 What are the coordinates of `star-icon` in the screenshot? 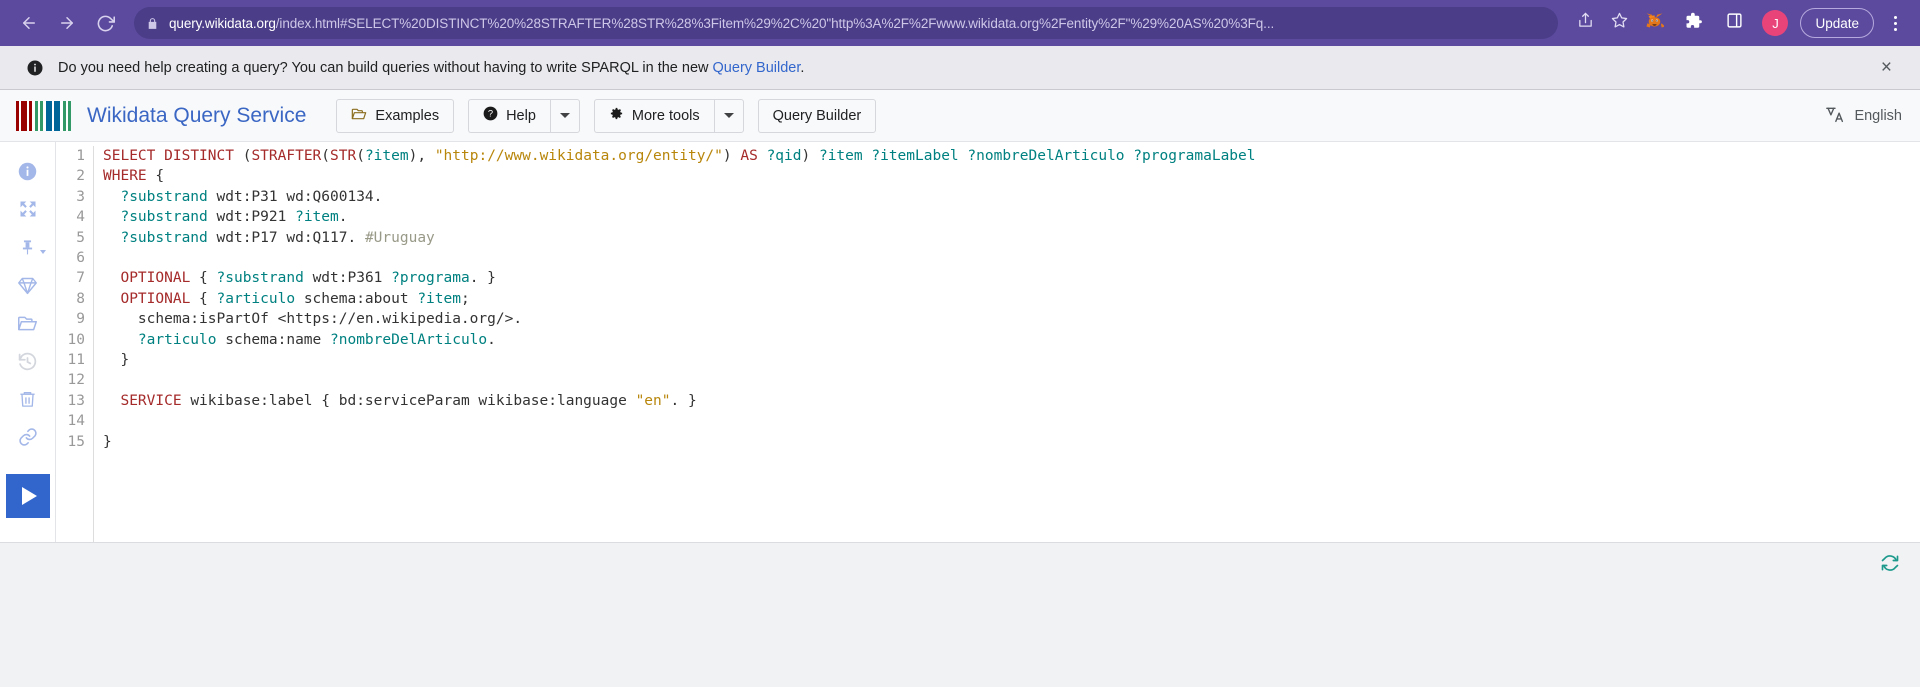 It's located at (1619, 23).